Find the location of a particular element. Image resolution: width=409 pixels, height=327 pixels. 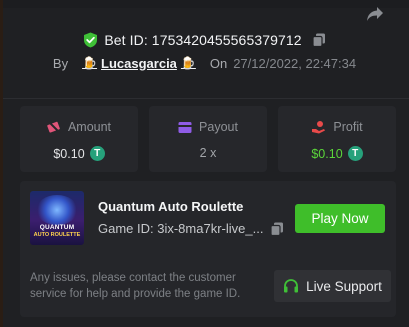

stat-title-row: Profit is located at coordinates (337, 127).